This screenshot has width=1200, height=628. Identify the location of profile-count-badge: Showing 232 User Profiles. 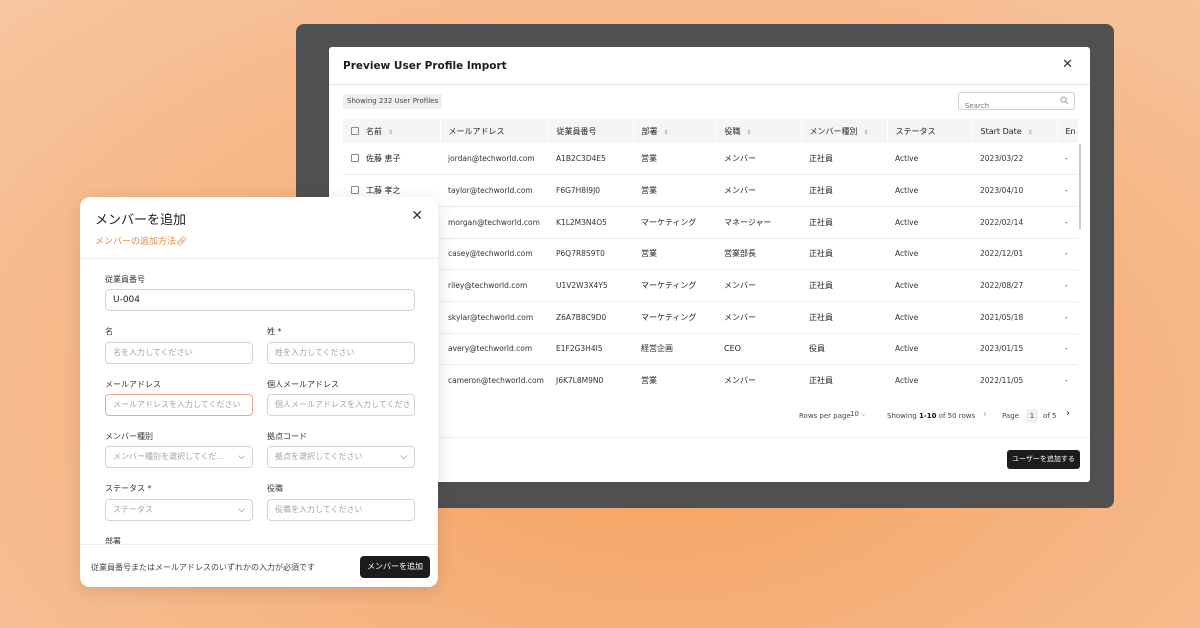
(393, 101).